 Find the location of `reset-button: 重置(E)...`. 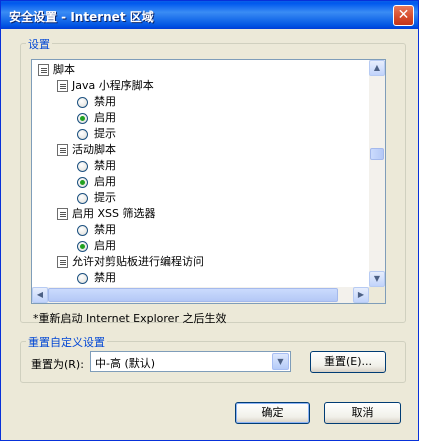

reset-button: 重置(E)... is located at coordinates (348, 362).